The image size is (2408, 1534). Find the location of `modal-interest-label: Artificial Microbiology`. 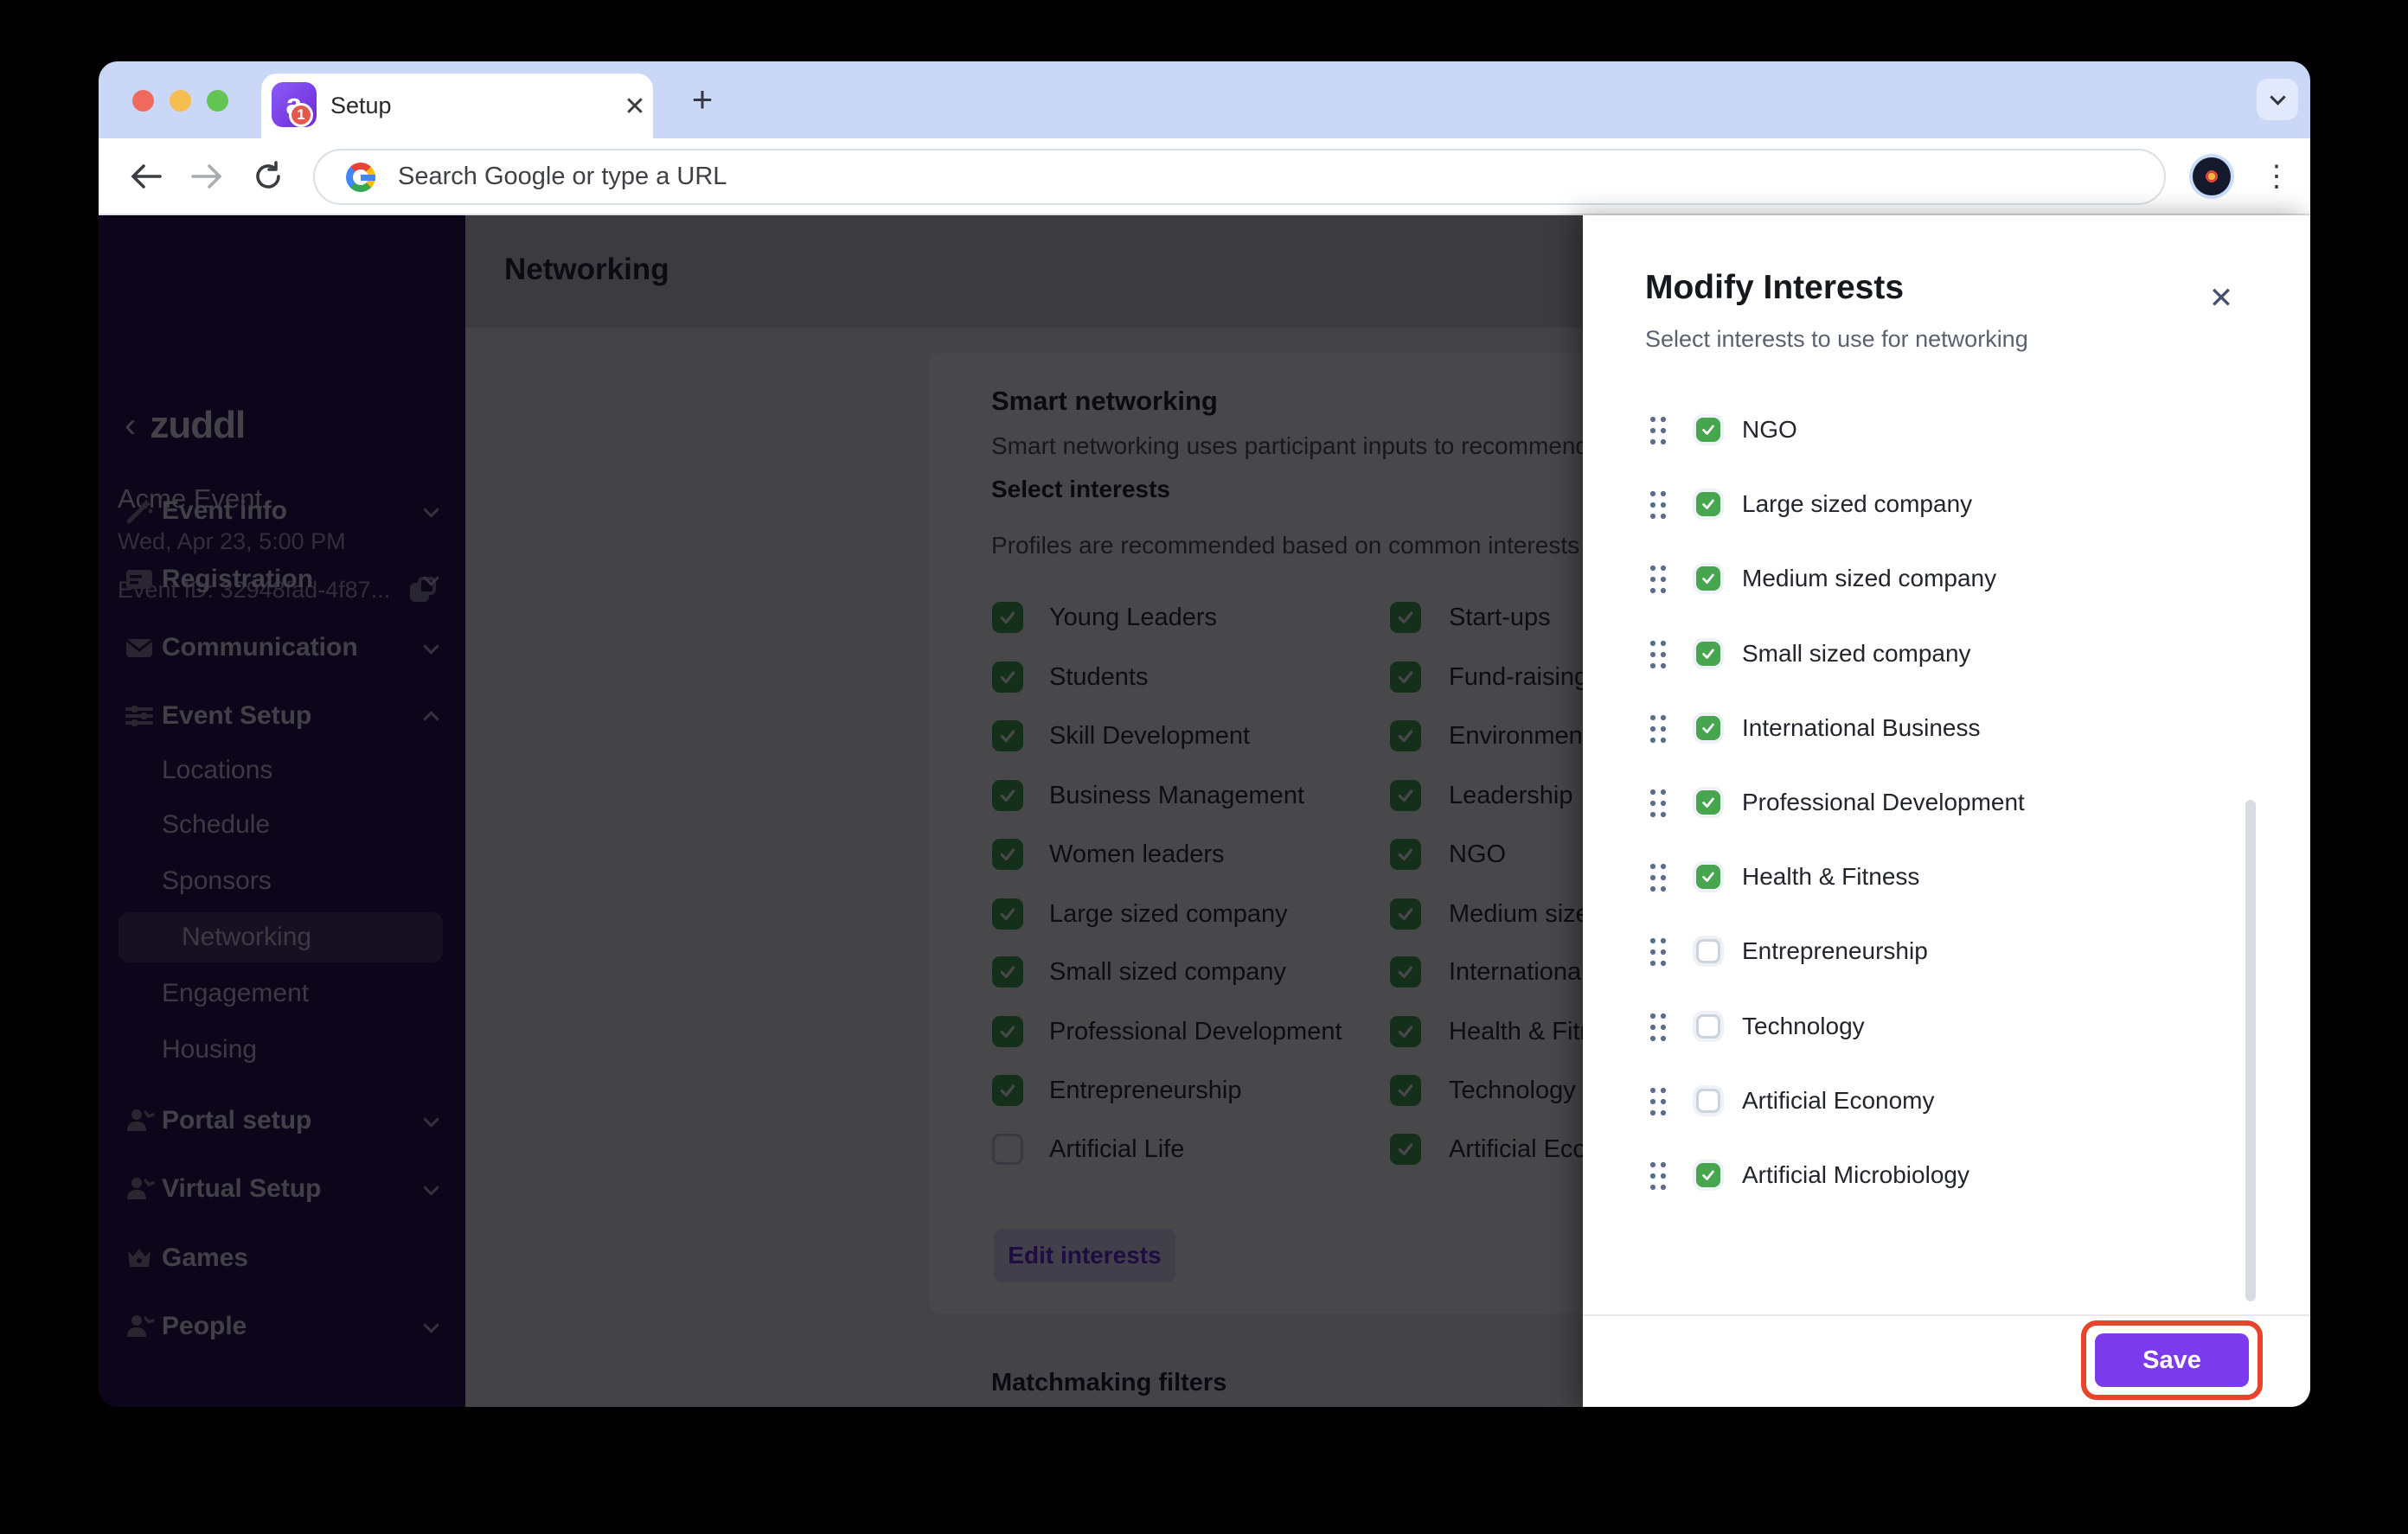

modal-interest-label: Artificial Microbiology is located at coordinates (1855, 1174).